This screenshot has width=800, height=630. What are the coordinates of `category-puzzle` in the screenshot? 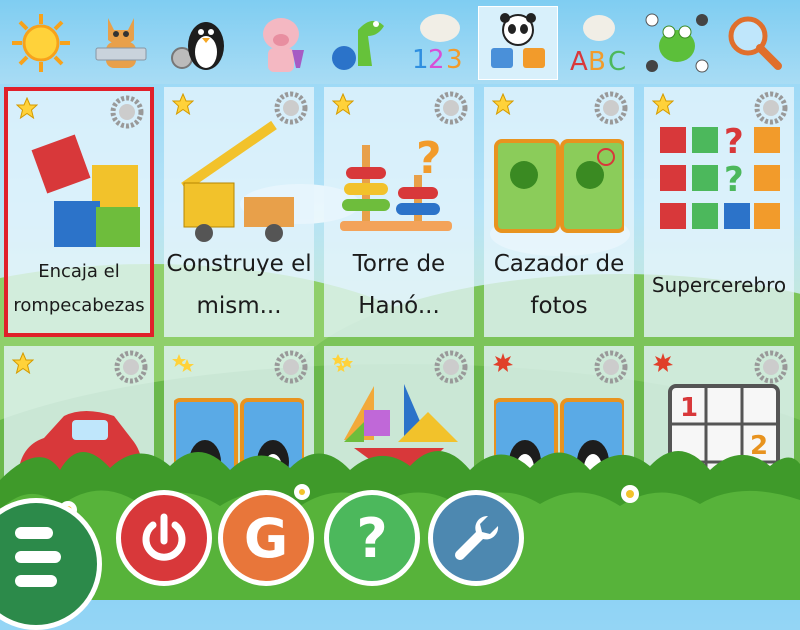 It's located at (518, 43).